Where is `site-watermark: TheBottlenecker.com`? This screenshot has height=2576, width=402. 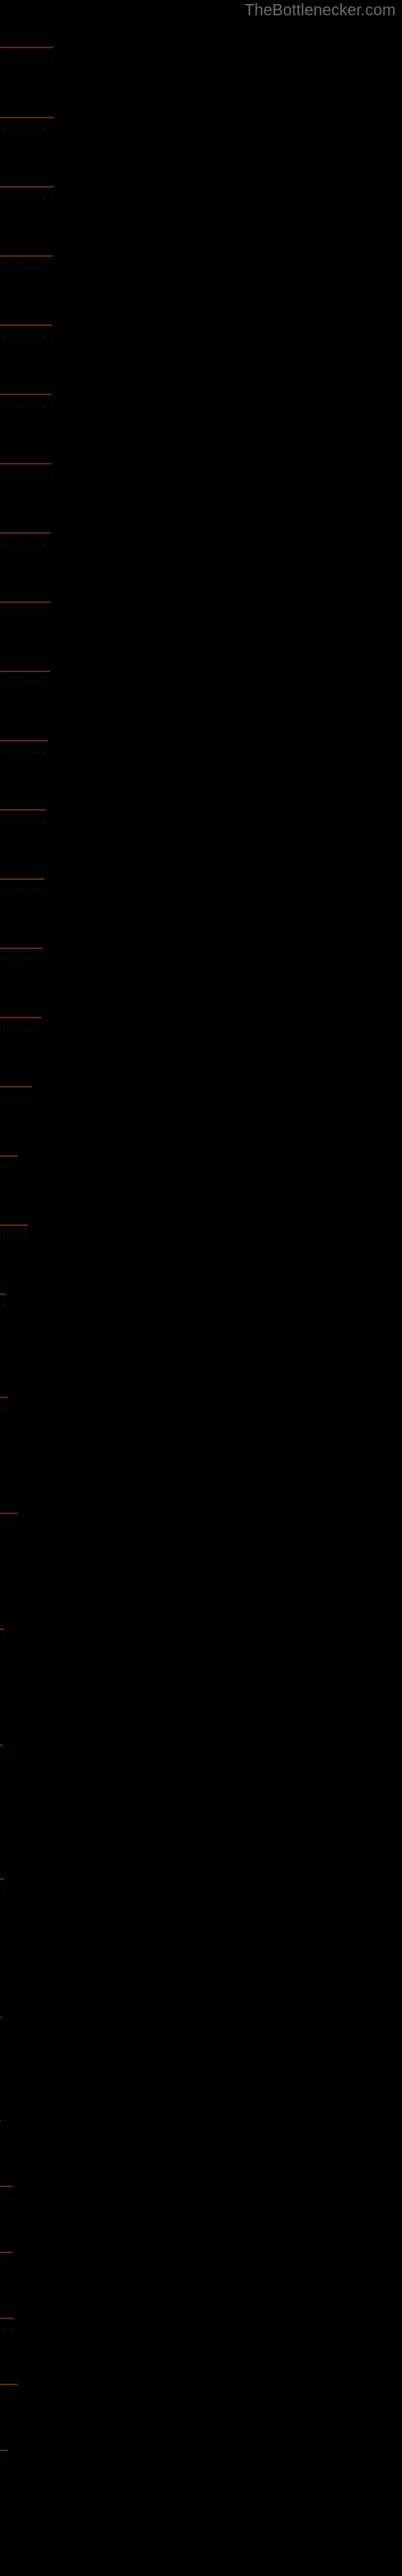
site-watermark: TheBottlenecker.com is located at coordinates (320, 10).